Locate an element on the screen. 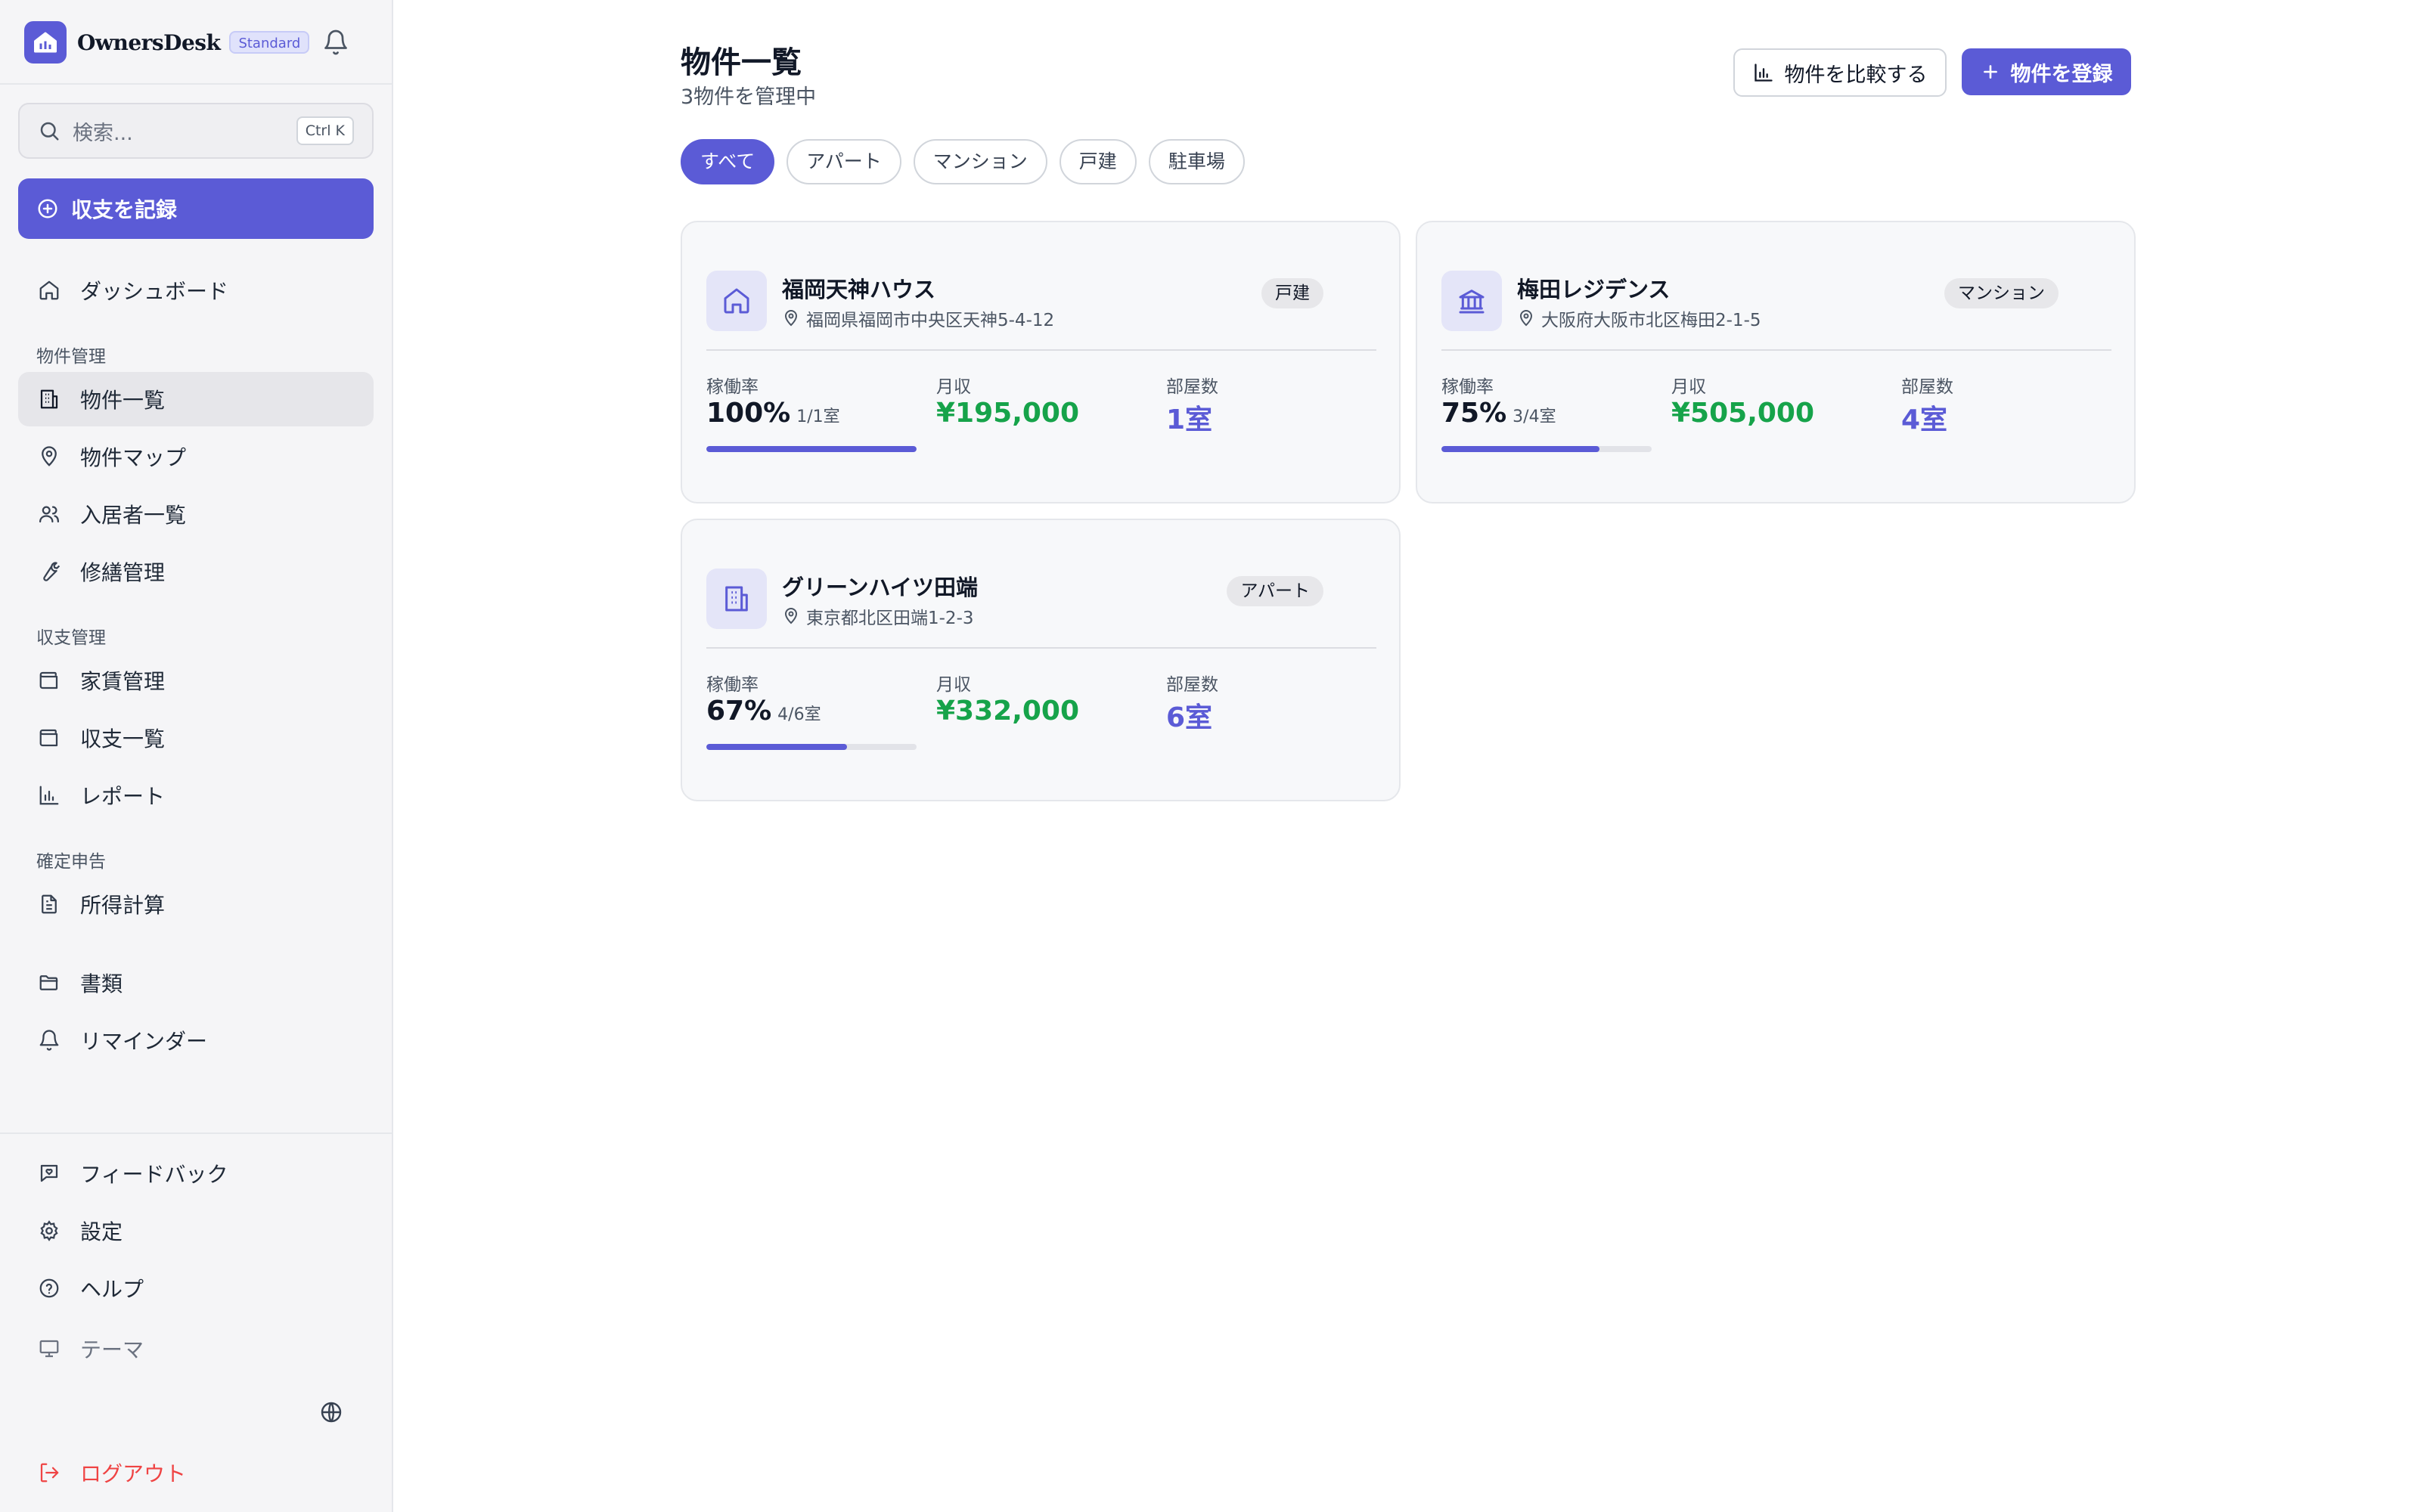  type-badge: アパート is located at coordinates (1275, 591).